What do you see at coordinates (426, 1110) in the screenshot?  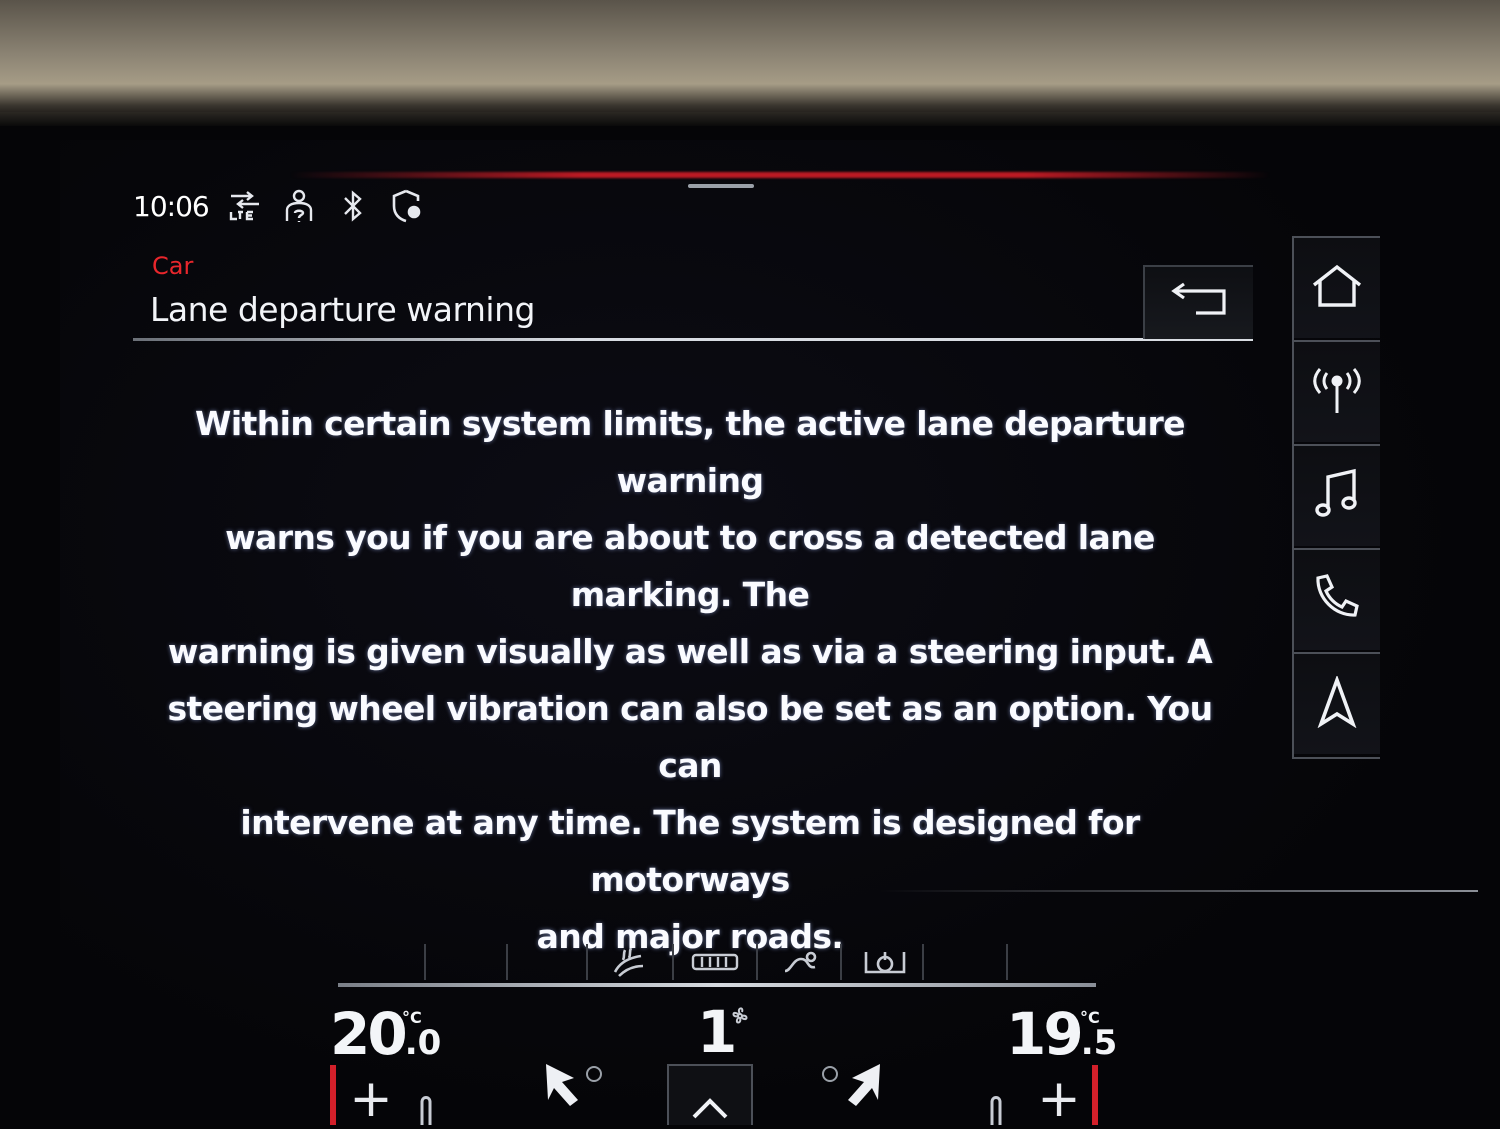 I see `left-seat-icon` at bounding box center [426, 1110].